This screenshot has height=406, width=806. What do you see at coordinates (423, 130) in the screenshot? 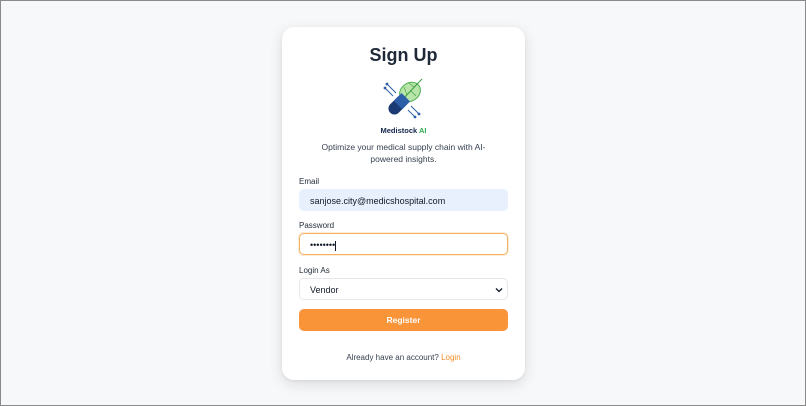
I see `brand-suffix: AI` at bounding box center [423, 130].